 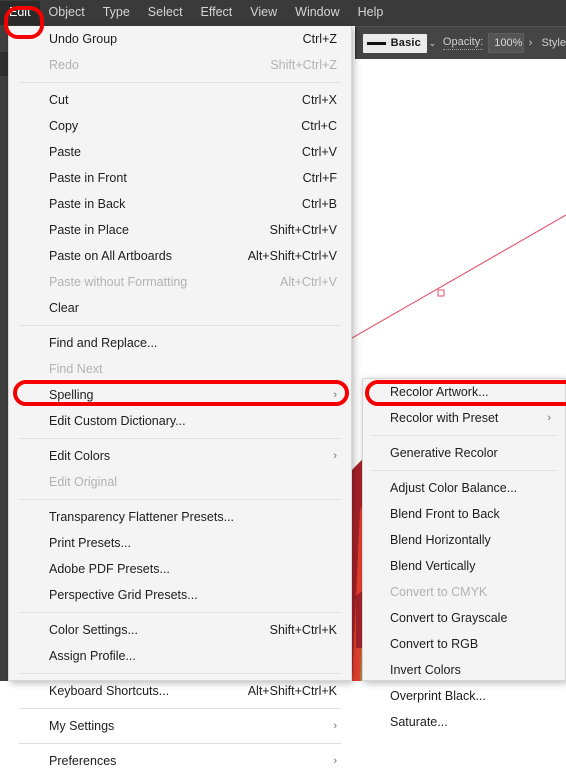 I want to click on submenu-item-convert-to-rgb: Convert to RGB, so click(x=464, y=644).